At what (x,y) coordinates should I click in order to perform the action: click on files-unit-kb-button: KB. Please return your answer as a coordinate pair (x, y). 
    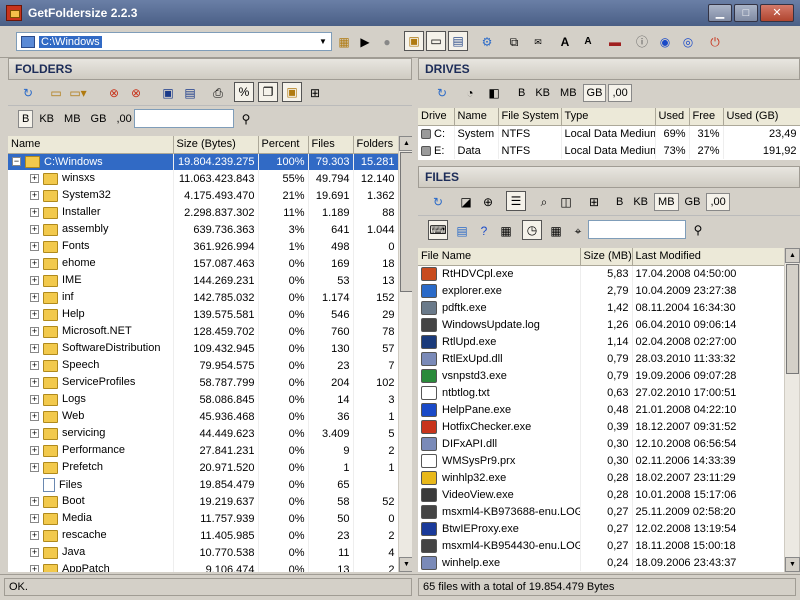
    Looking at the image, I should click on (640, 202).